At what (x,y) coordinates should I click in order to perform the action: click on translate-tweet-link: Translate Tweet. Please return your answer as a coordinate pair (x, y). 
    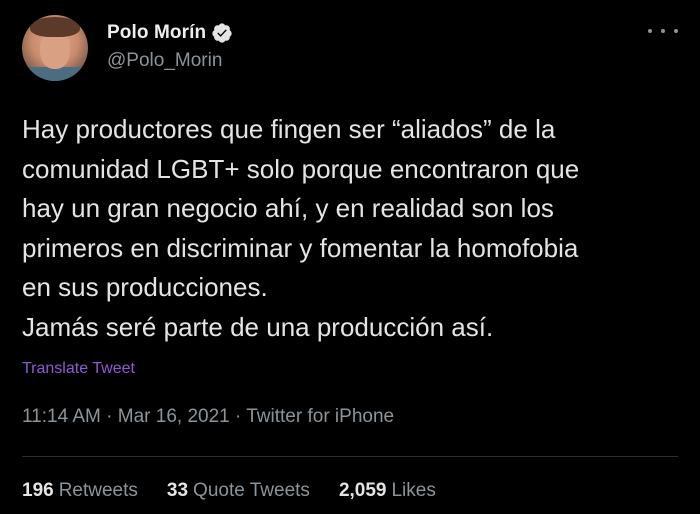
    Looking at the image, I should click on (78, 369).